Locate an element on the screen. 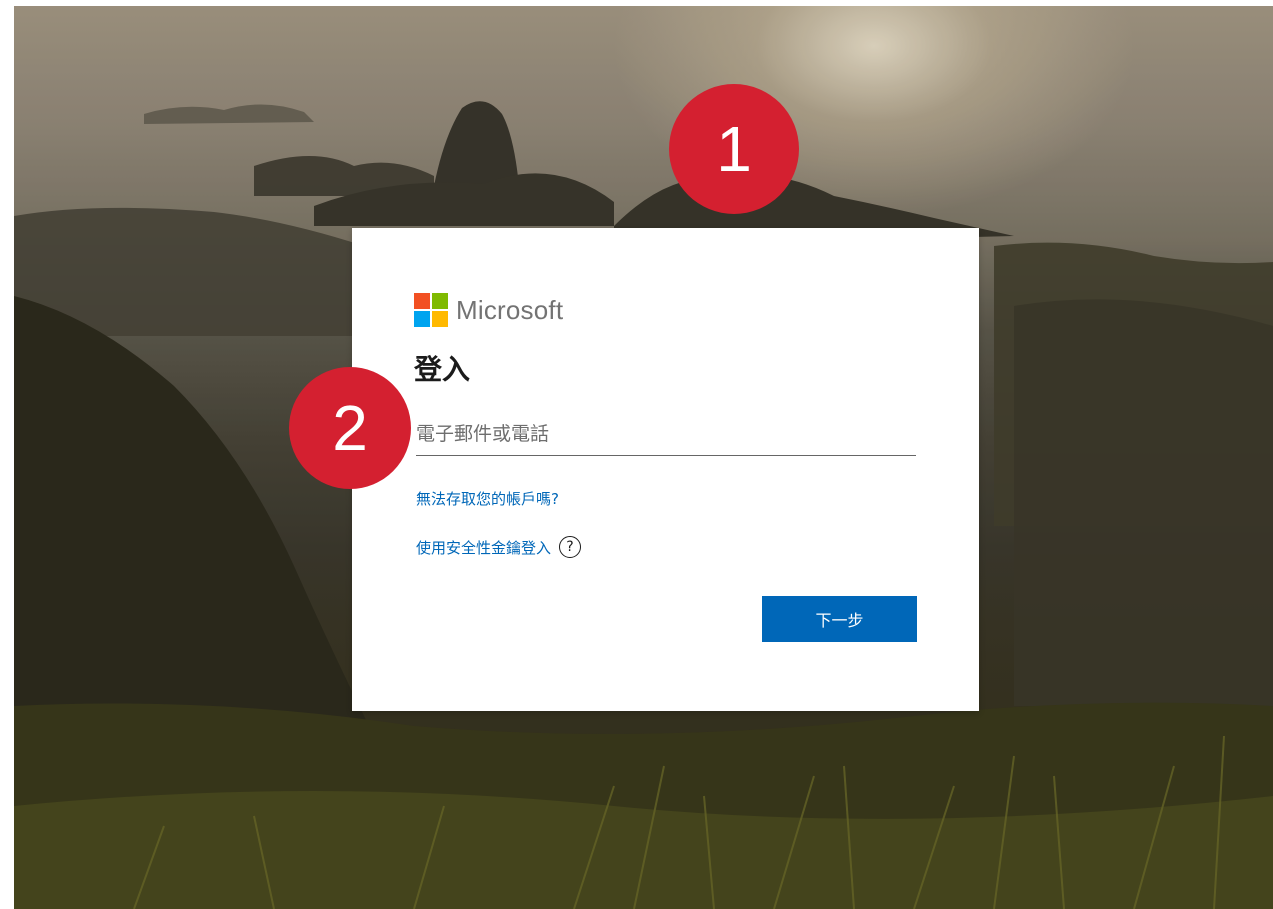  logo-square-green is located at coordinates (440, 301).